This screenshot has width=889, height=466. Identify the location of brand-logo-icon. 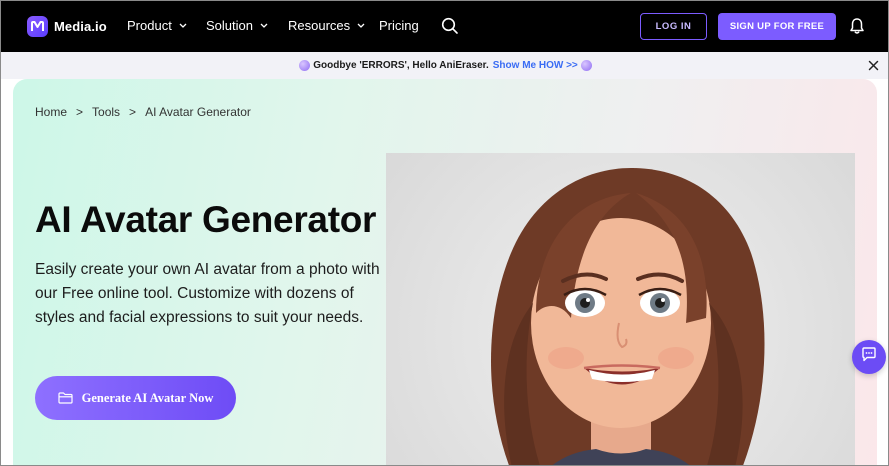
(37, 26).